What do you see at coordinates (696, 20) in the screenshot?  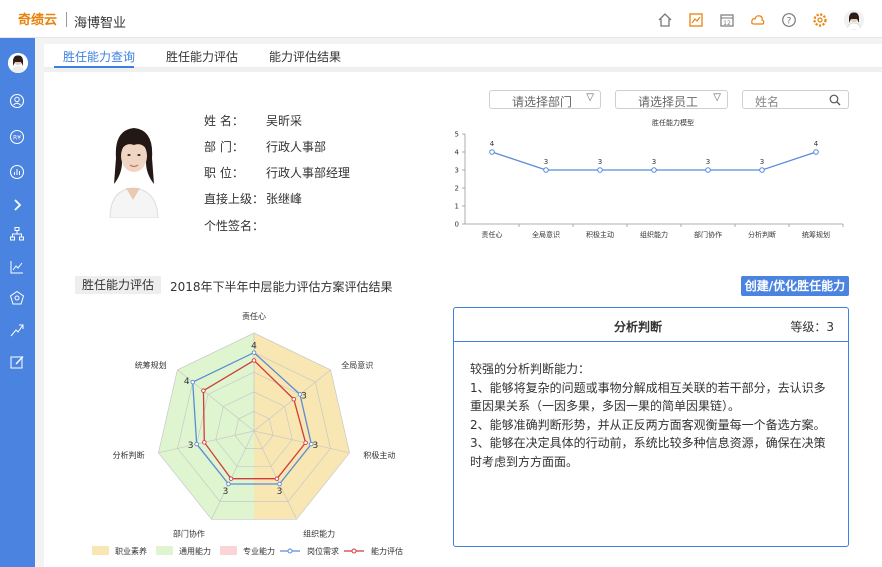 I see `chart-board-icon` at bounding box center [696, 20].